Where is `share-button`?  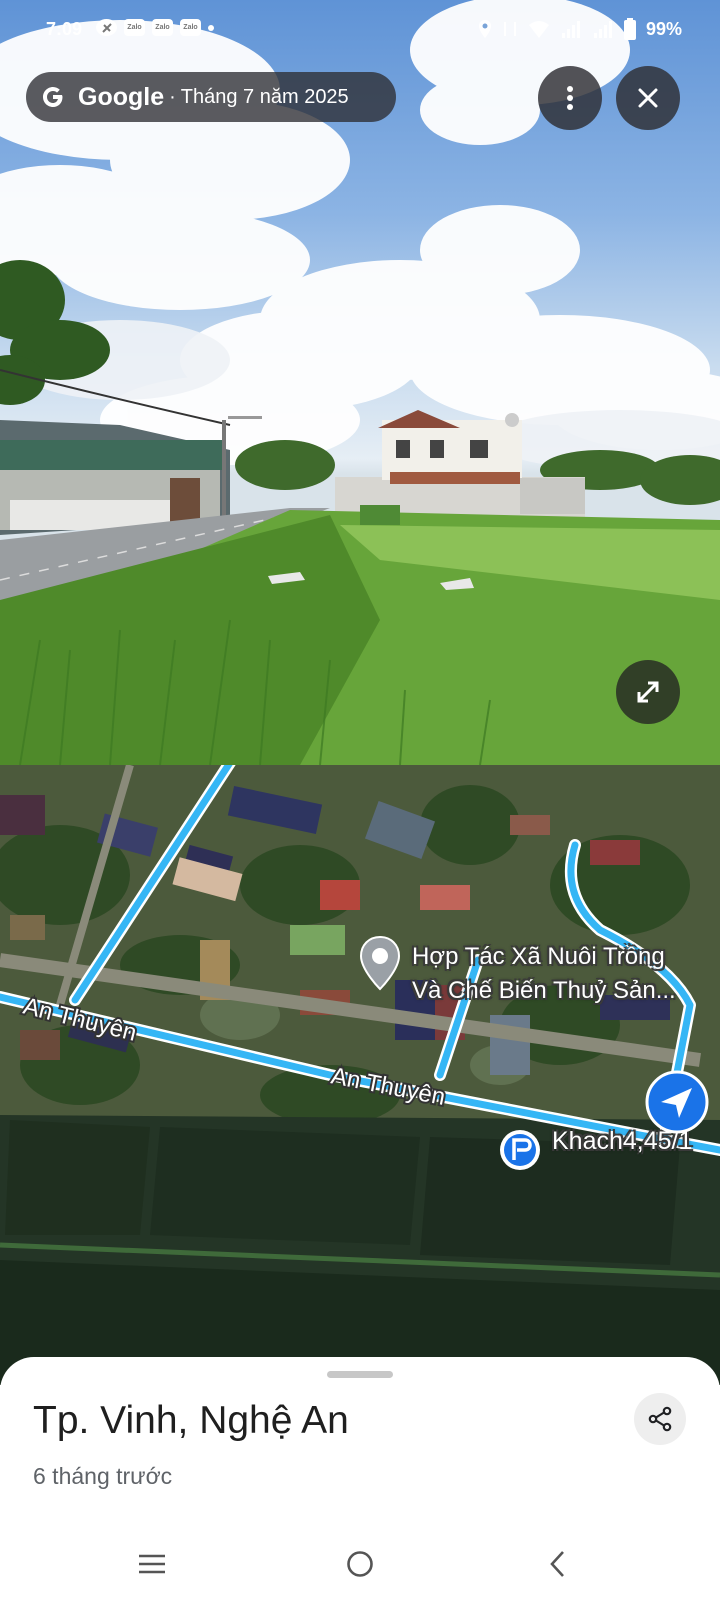
share-button is located at coordinates (660, 1419).